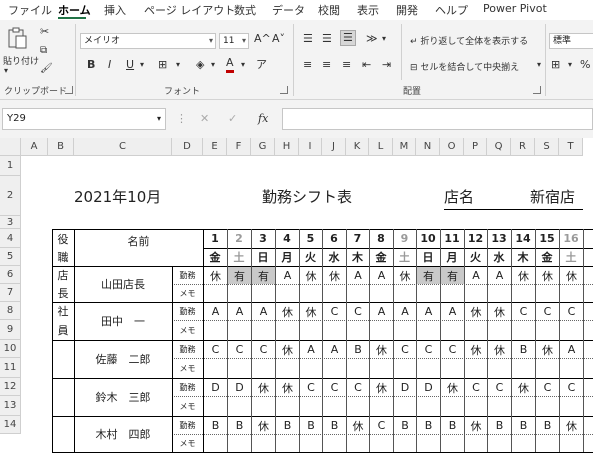 Image resolution: width=593 pixels, height=453 pixels. I want to click on column-header: B, so click(61, 147).